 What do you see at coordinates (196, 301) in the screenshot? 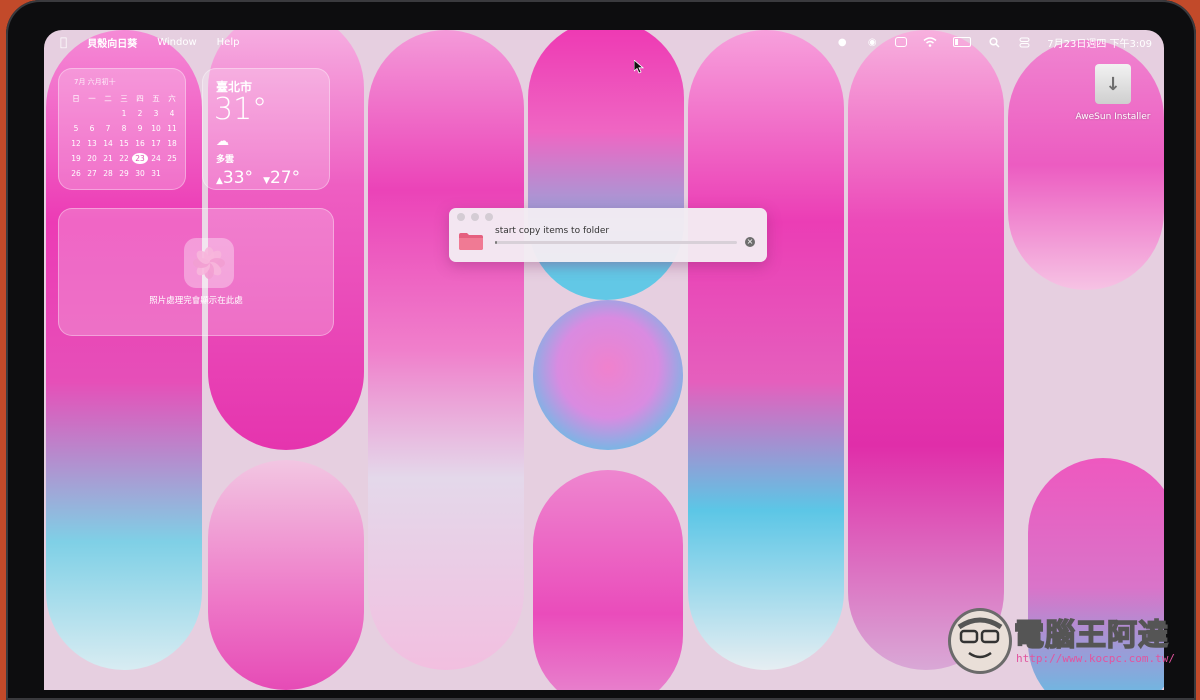
I see `photos-widget-text: 照片處理完會顯示在此處` at bounding box center [196, 301].